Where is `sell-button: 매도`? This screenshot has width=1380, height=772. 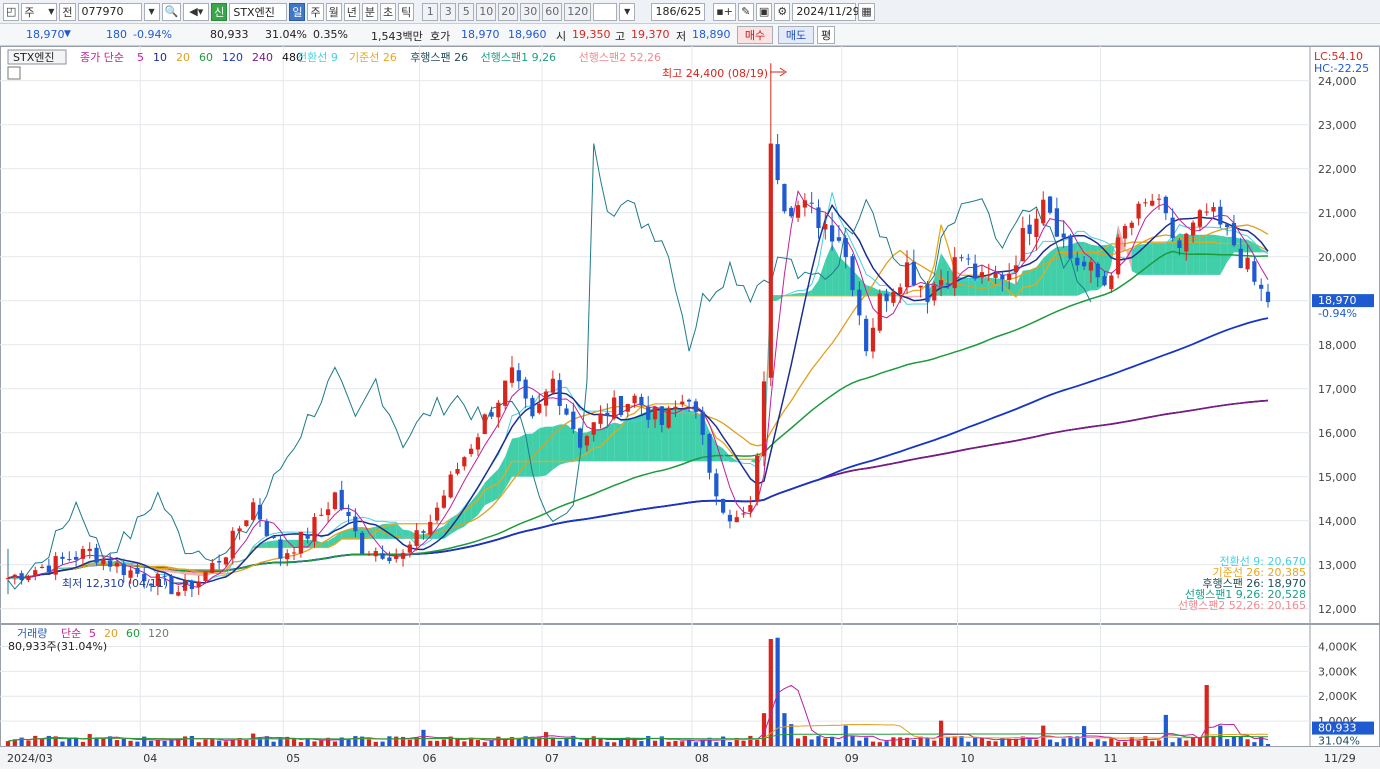
sell-button: 매도 is located at coordinates (796, 35).